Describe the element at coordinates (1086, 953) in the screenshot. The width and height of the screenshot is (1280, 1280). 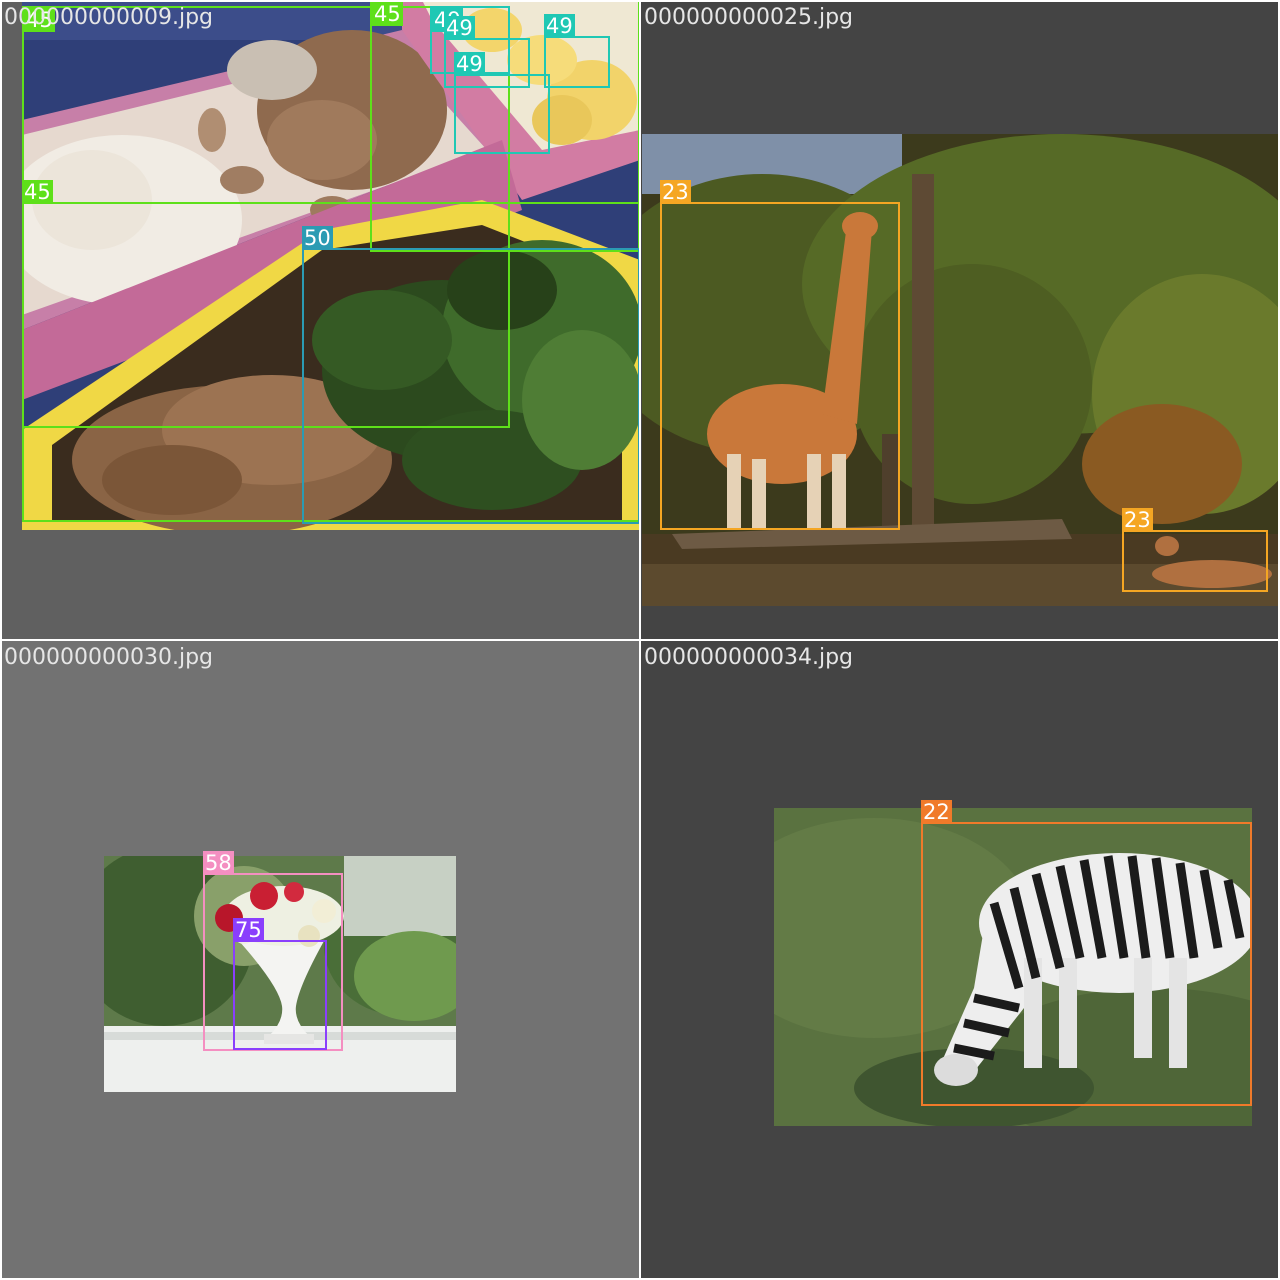
I see `detection-box: 22` at that location.